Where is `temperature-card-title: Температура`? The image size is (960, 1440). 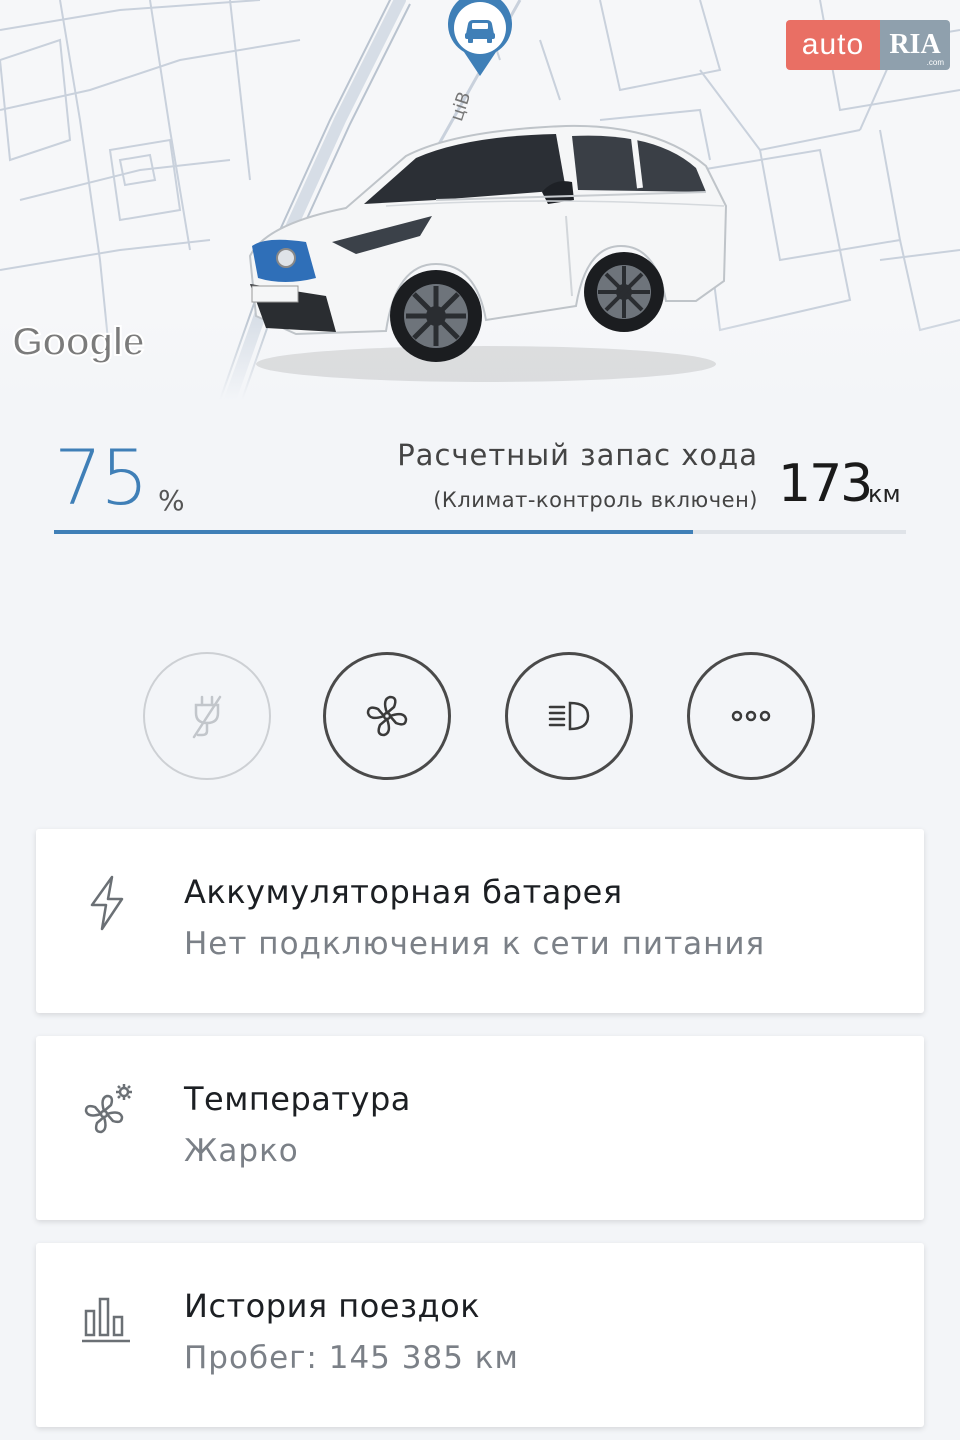 temperature-card-title: Температура is located at coordinates (297, 1099).